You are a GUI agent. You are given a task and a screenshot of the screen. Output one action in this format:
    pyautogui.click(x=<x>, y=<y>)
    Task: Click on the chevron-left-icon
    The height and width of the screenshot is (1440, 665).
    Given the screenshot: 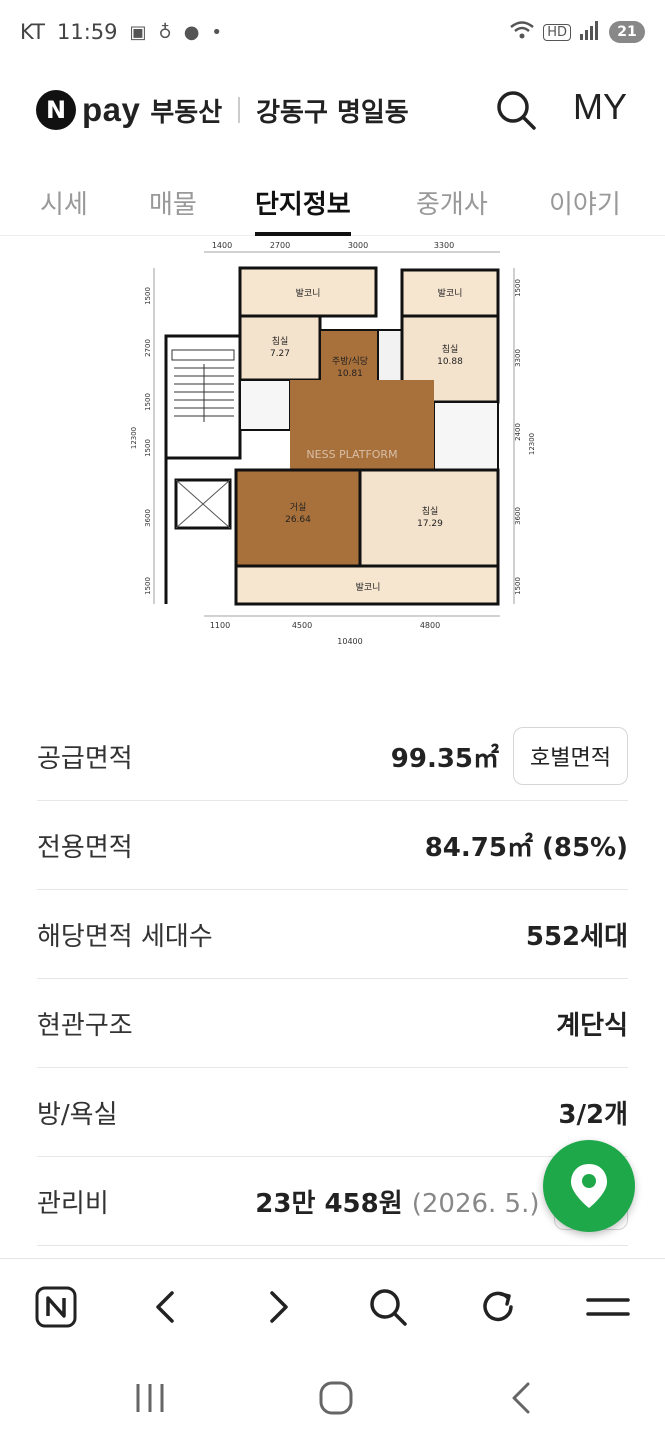 What is the action you would take?
    pyautogui.click(x=165, y=1307)
    